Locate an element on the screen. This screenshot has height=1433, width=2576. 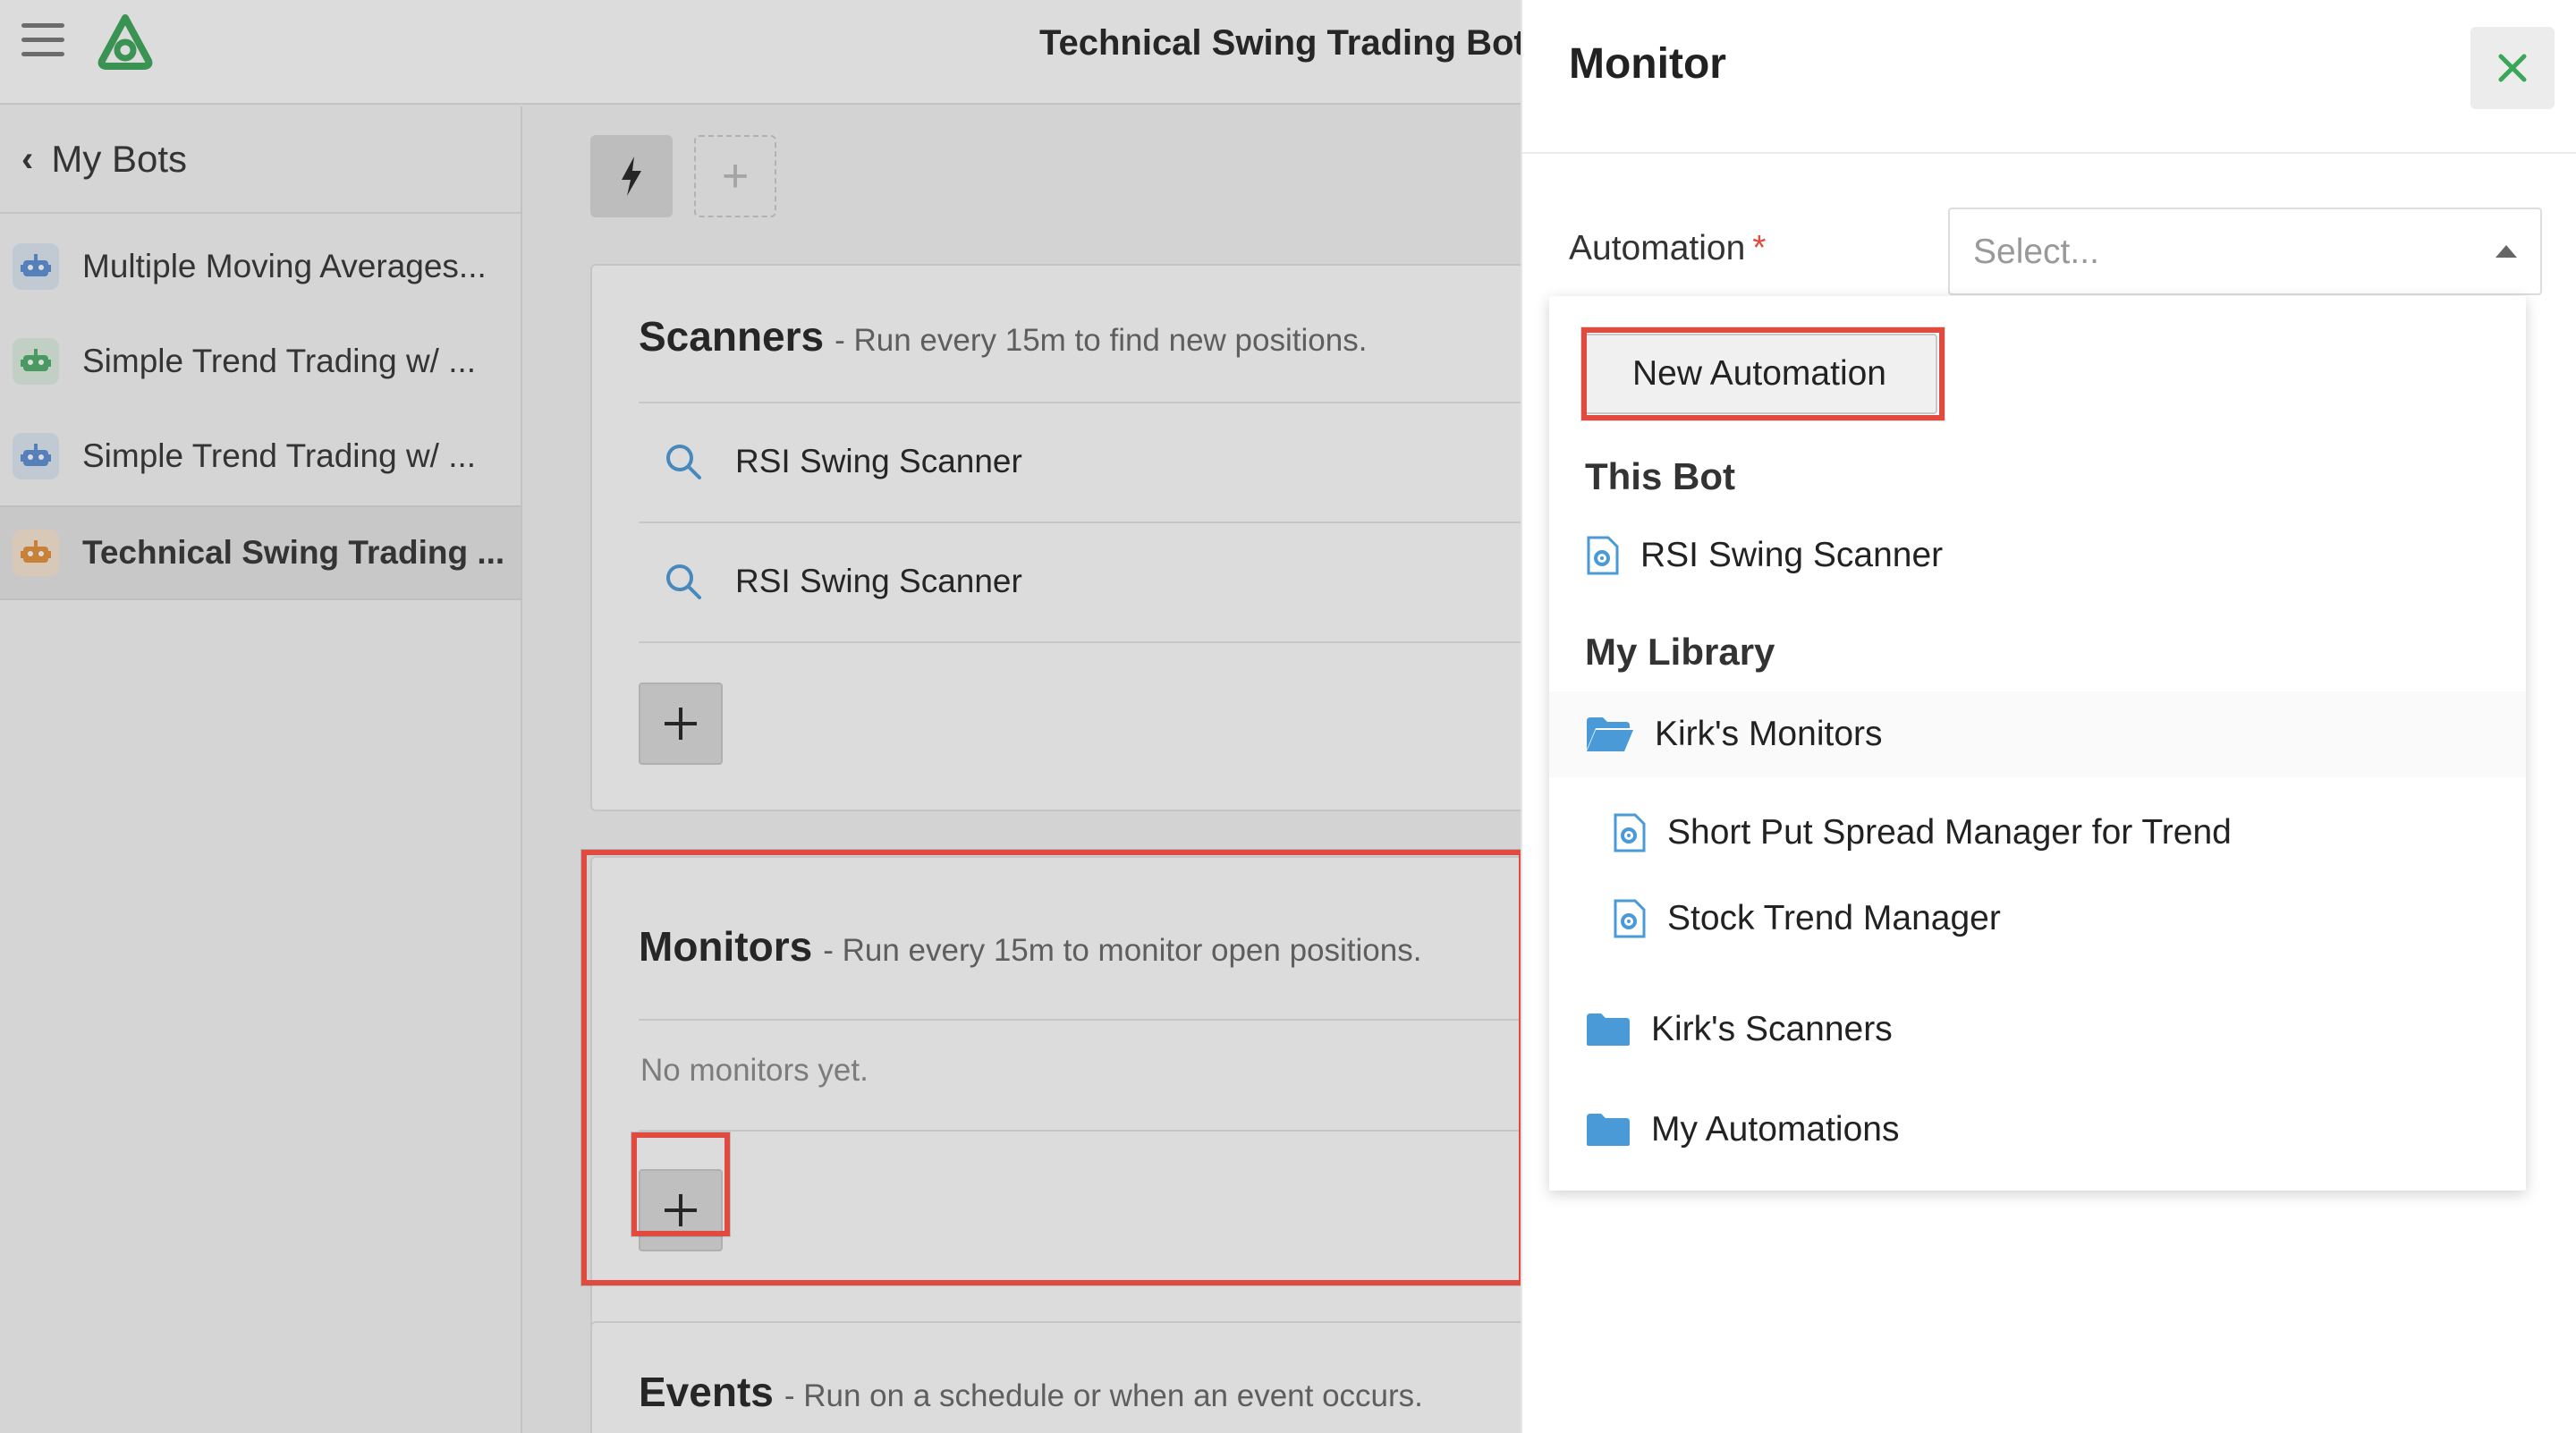
automation-label-text: Automation is located at coordinates (1657, 248).